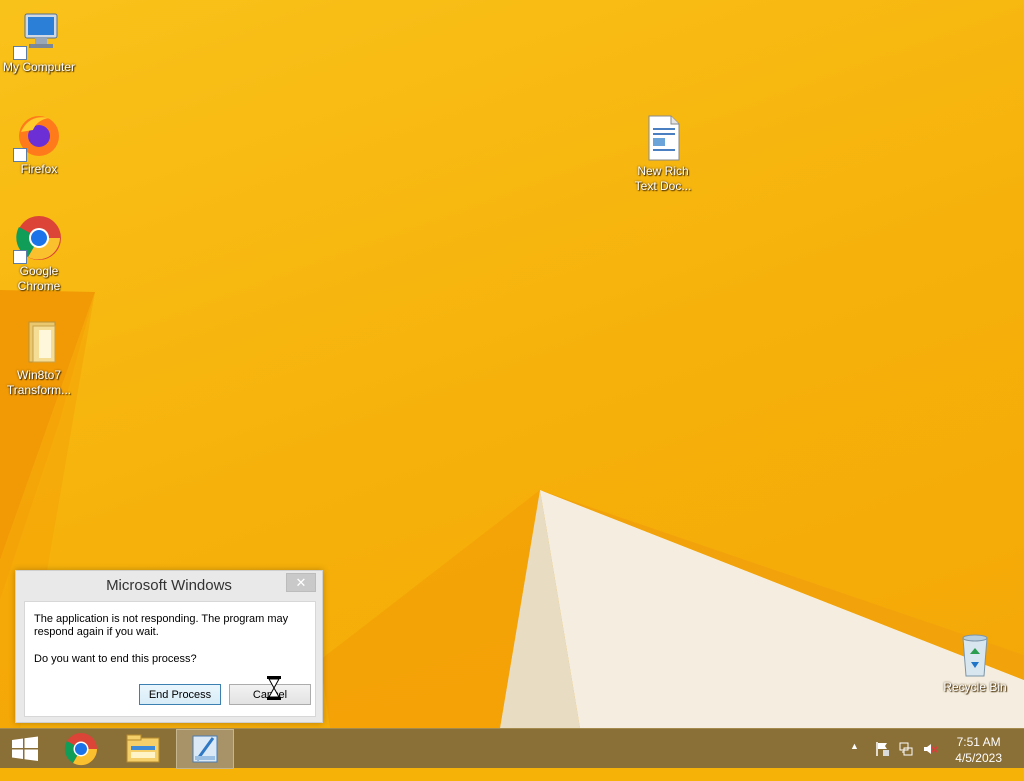  What do you see at coordinates (975, 687) in the screenshot?
I see `desktop-icon-label: Recycle Bin` at bounding box center [975, 687].